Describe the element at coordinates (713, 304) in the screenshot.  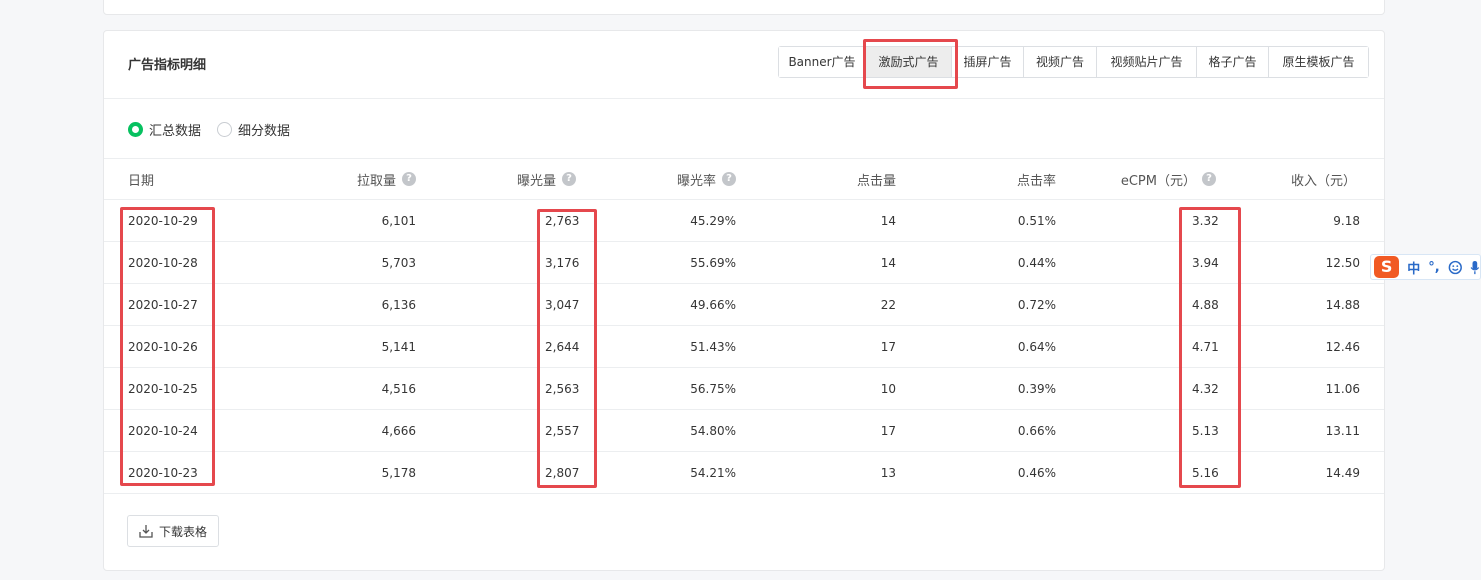
I see `cell-exposure-rate: 49.66%` at that location.